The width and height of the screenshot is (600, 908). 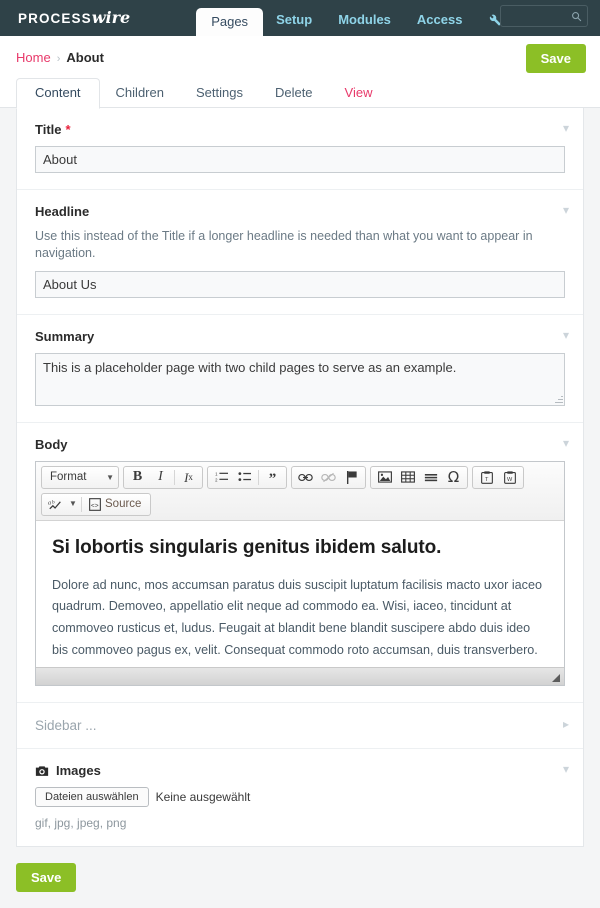 I want to click on remove-format-icon: Ix, so click(x=188, y=477).